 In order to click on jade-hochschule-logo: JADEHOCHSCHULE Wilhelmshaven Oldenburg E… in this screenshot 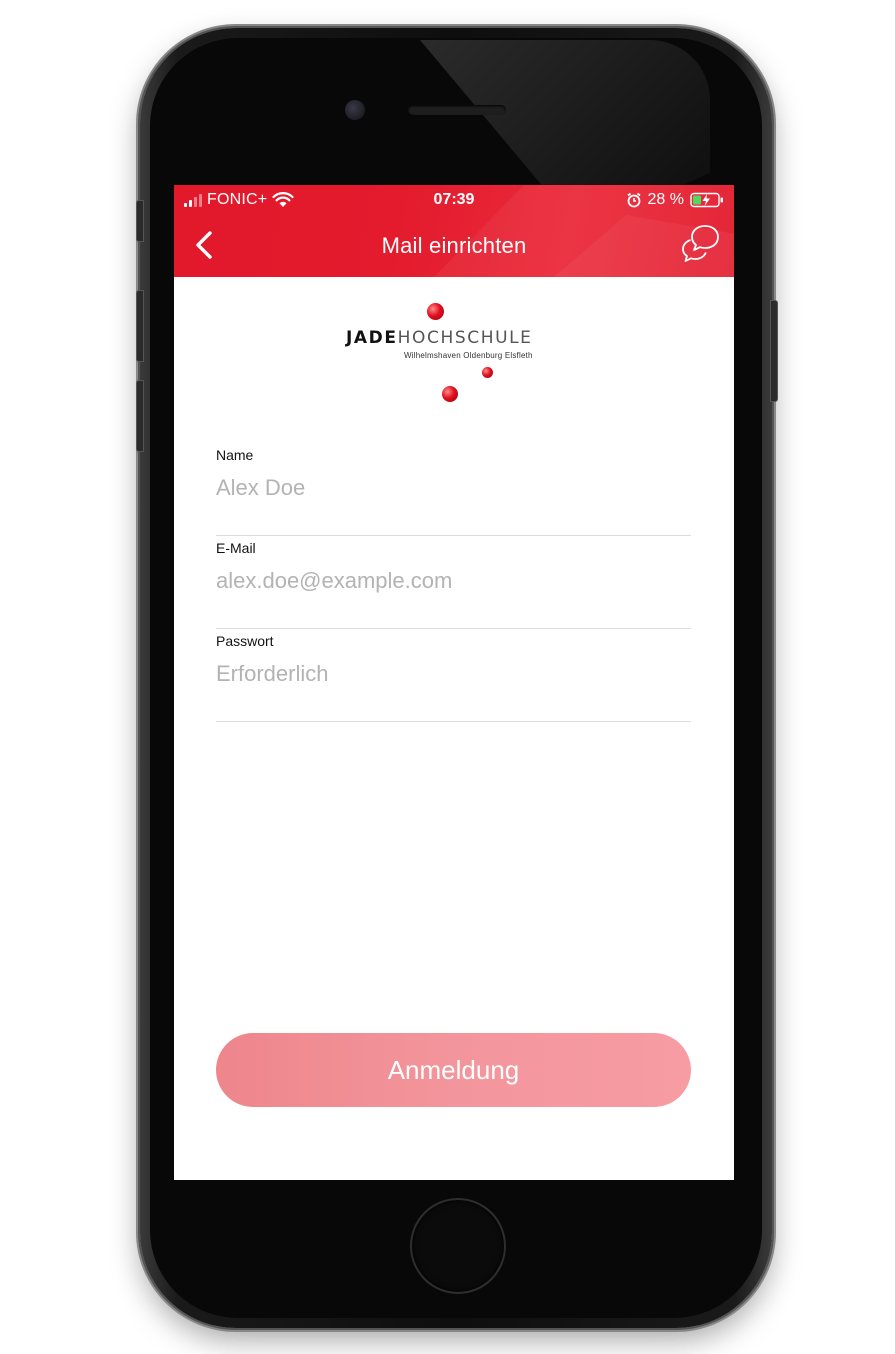, I will do `click(459, 358)`.